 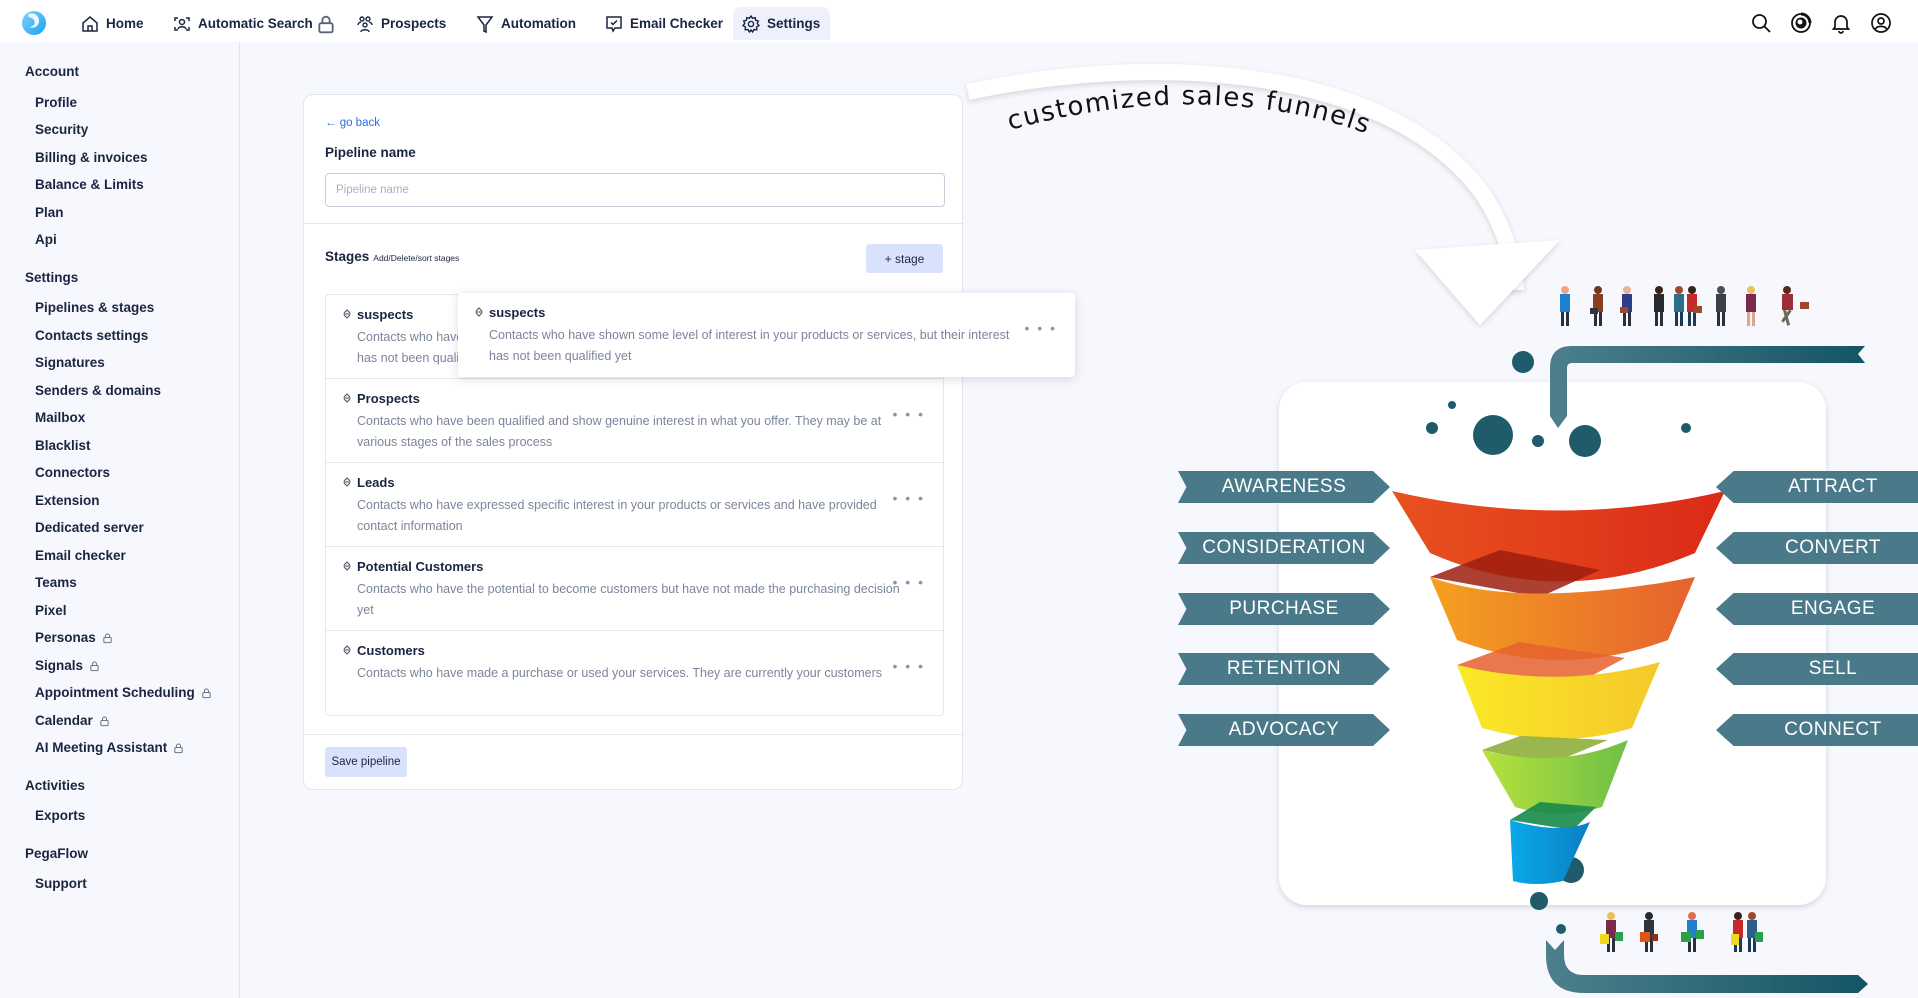 I want to click on chrome-extension-icon, so click(x=1801, y=23).